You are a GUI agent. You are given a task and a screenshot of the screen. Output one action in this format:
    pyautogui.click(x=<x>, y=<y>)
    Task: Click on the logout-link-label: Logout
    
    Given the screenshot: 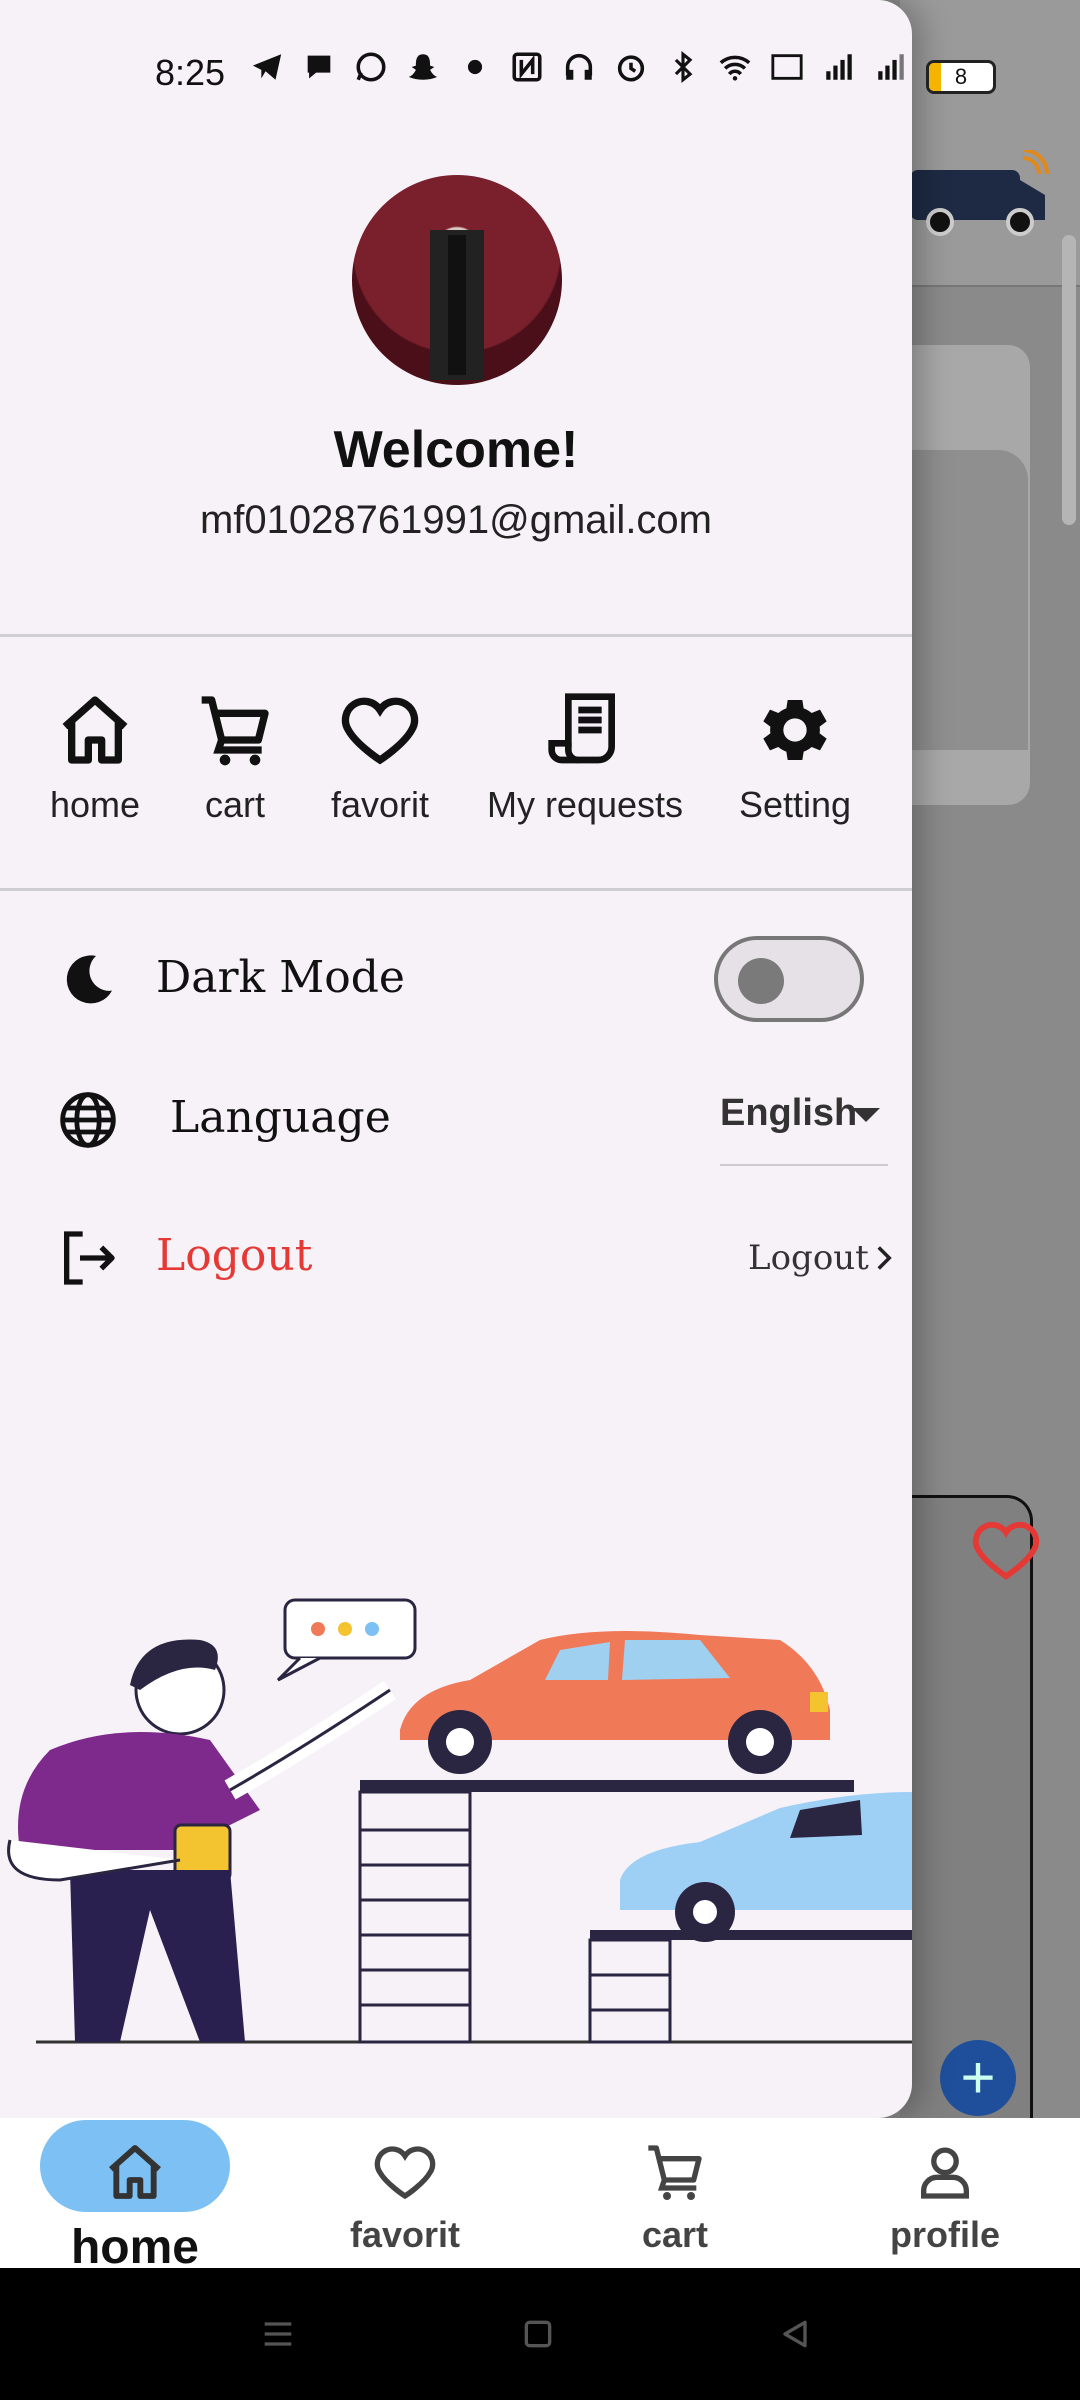 What is the action you would take?
    pyautogui.click(x=808, y=1258)
    